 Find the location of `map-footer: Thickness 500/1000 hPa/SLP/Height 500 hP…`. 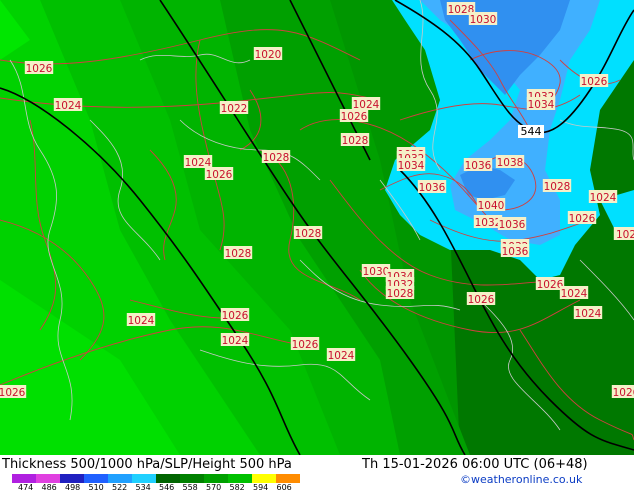

map-footer: Thickness 500/1000 hPa/SLP/Height 500 hP… is located at coordinates (317, 473).